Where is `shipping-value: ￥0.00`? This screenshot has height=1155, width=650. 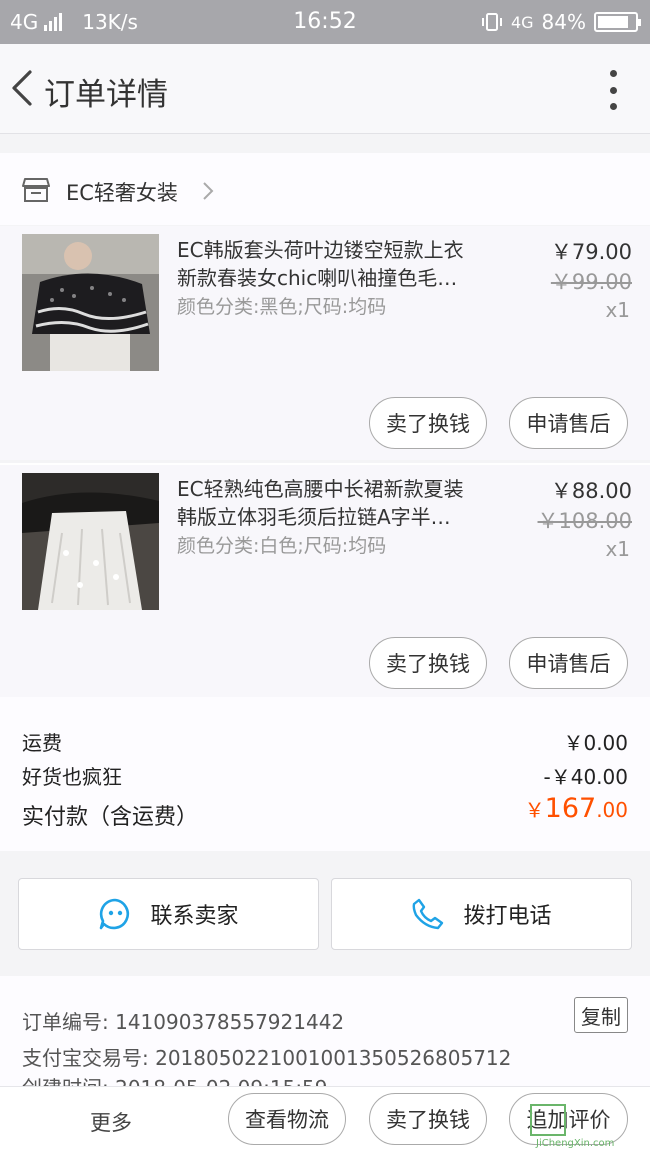
shipping-value: ￥0.00 is located at coordinates (595, 743).